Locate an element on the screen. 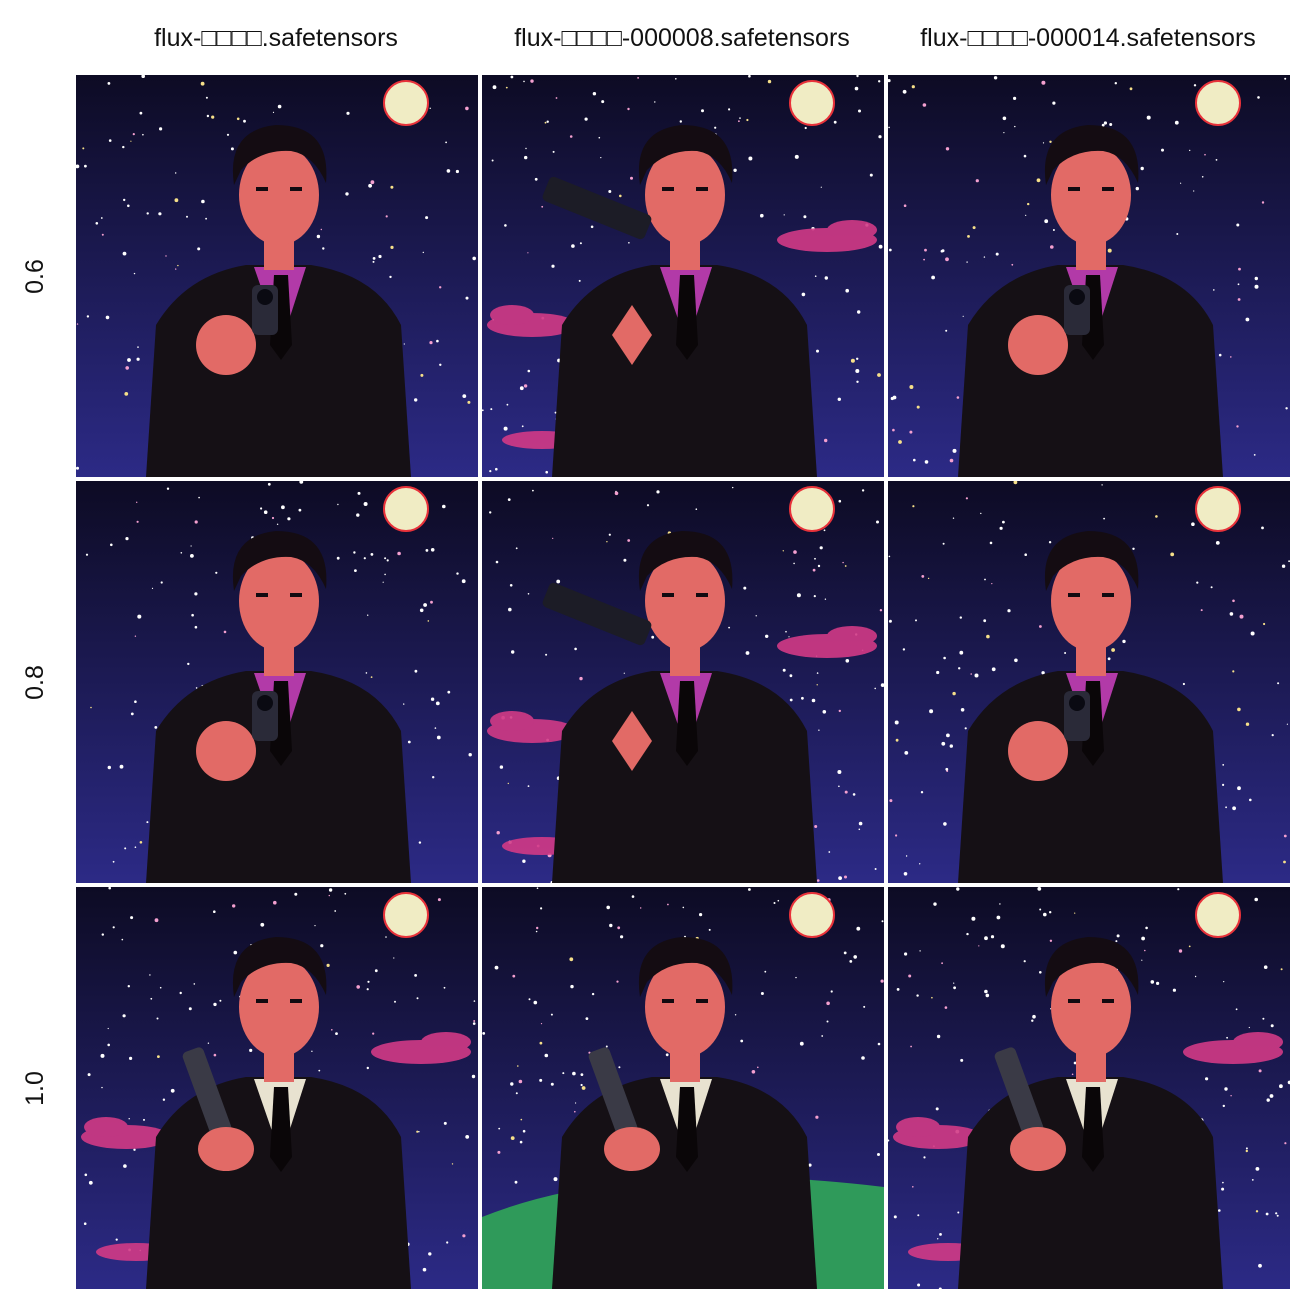  row-header-label: 1.0 is located at coordinates (34, 1088).